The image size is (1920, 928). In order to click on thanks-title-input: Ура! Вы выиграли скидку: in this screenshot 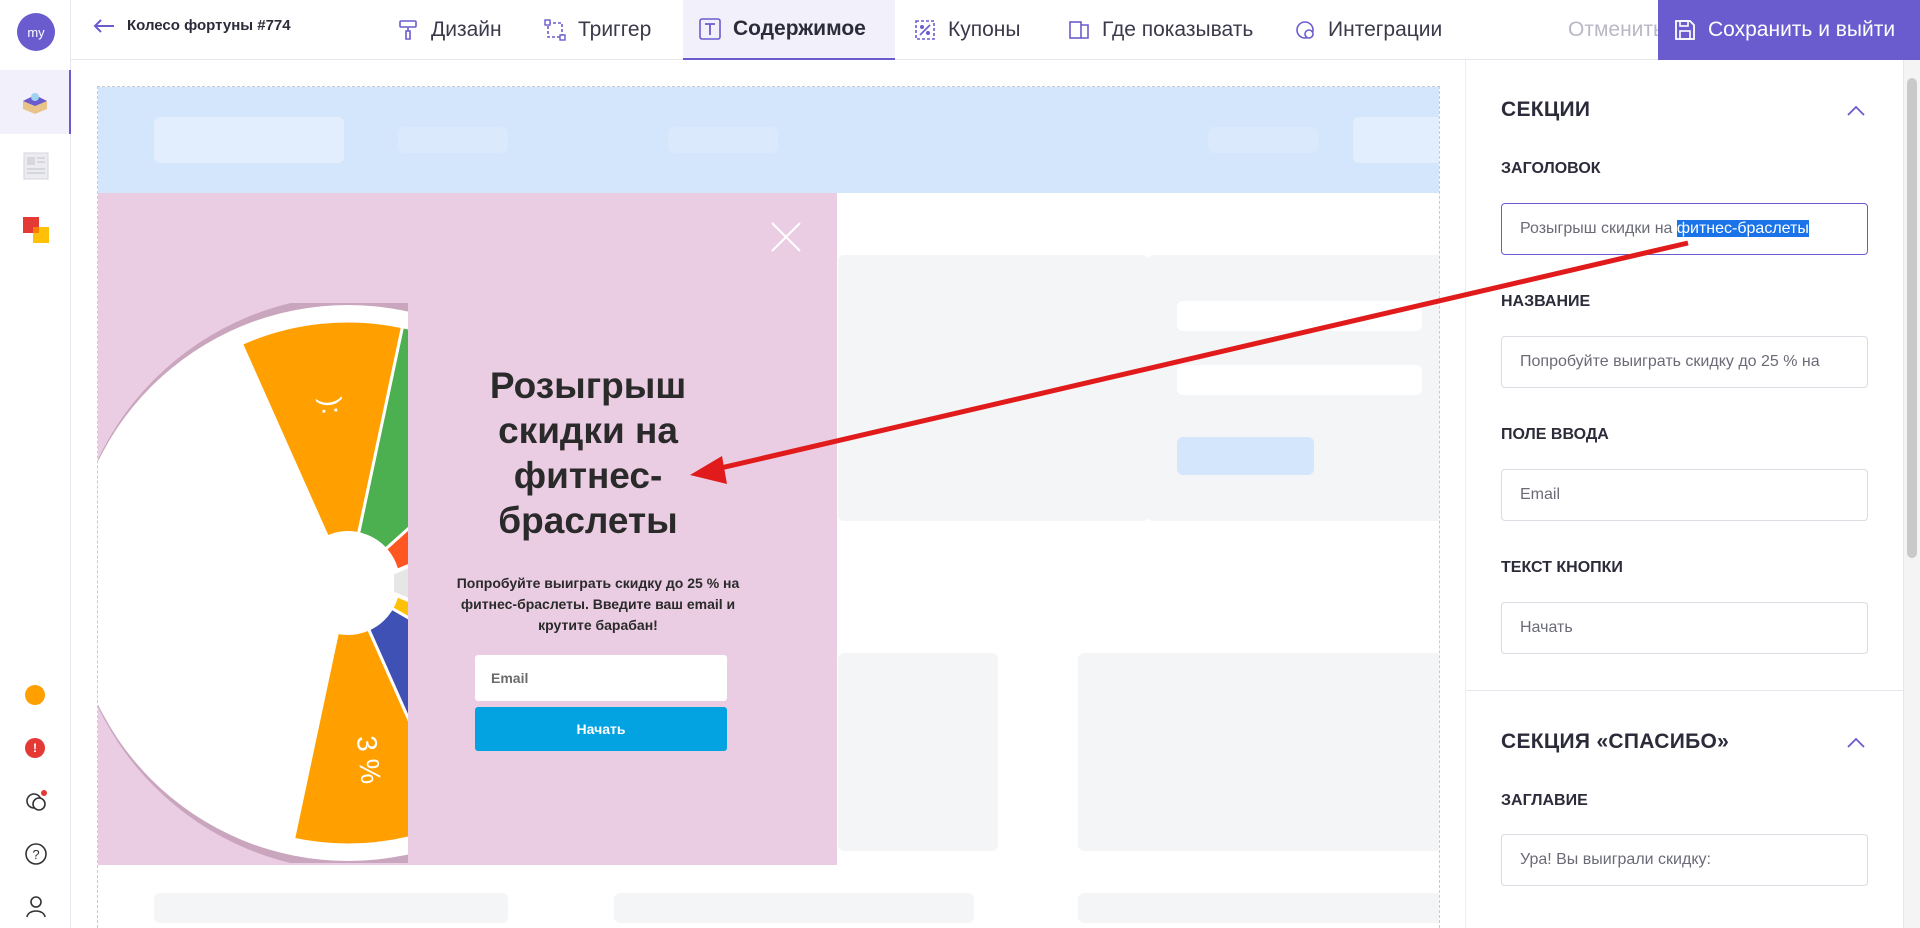, I will do `click(1684, 860)`.